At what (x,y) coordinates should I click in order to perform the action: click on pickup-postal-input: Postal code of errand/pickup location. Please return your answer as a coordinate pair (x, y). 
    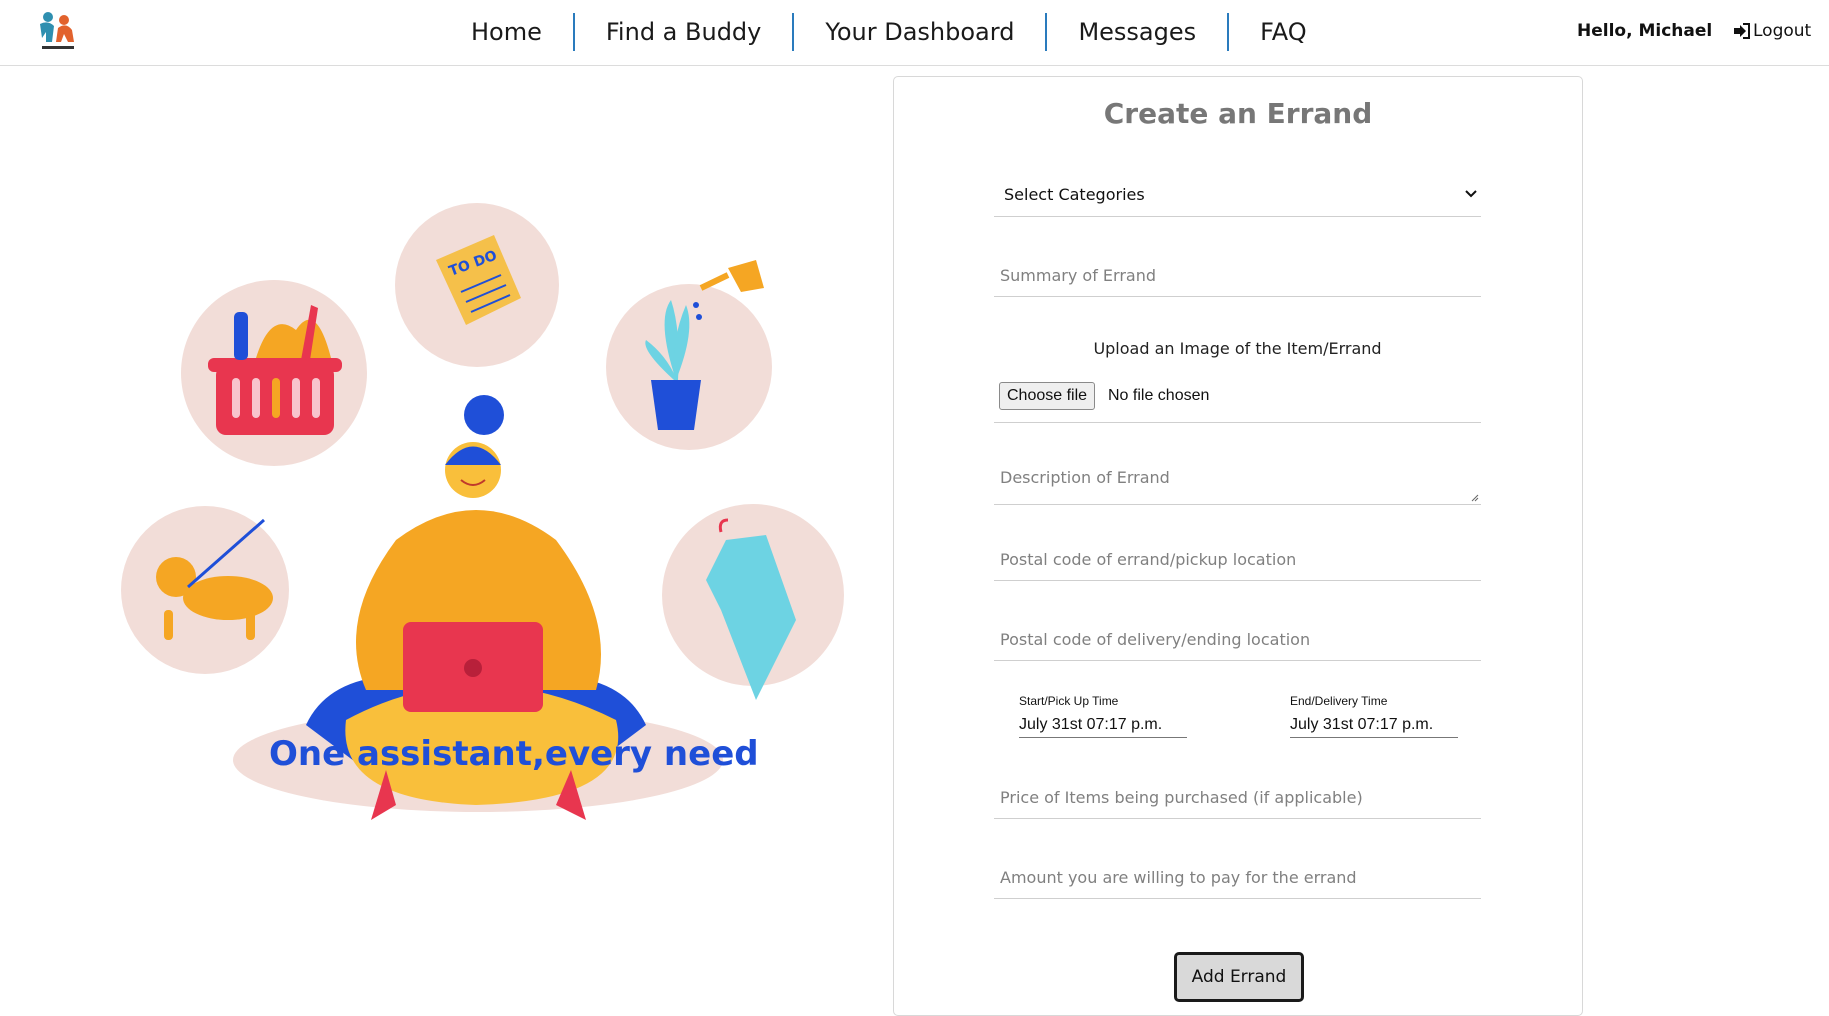
    Looking at the image, I should click on (1237, 560).